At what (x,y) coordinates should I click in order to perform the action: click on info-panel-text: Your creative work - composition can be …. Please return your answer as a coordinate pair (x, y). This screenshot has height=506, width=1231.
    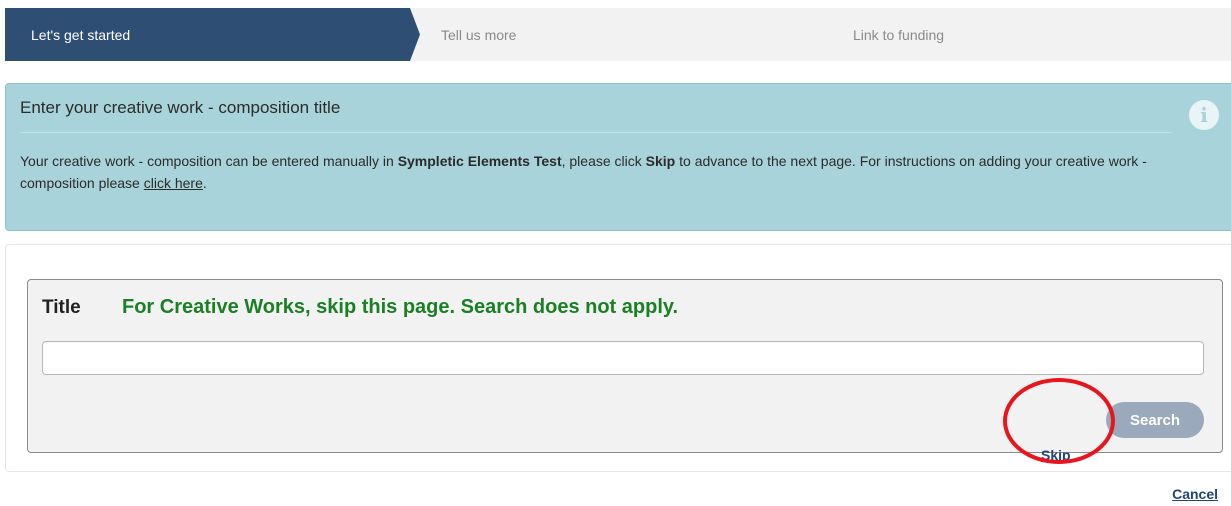
    Looking at the image, I should click on (600, 172).